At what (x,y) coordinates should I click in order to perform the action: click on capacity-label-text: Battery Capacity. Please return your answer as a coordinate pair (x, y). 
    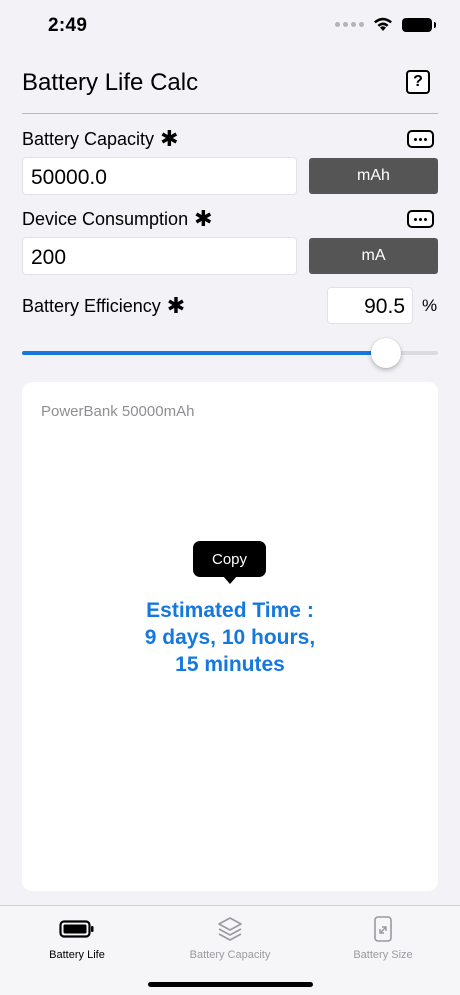
    Looking at the image, I should click on (88, 138).